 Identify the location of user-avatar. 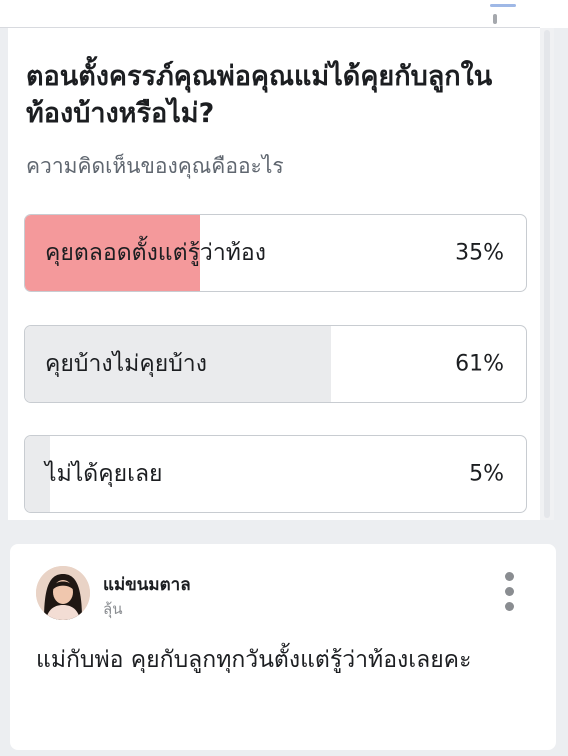
(63, 593).